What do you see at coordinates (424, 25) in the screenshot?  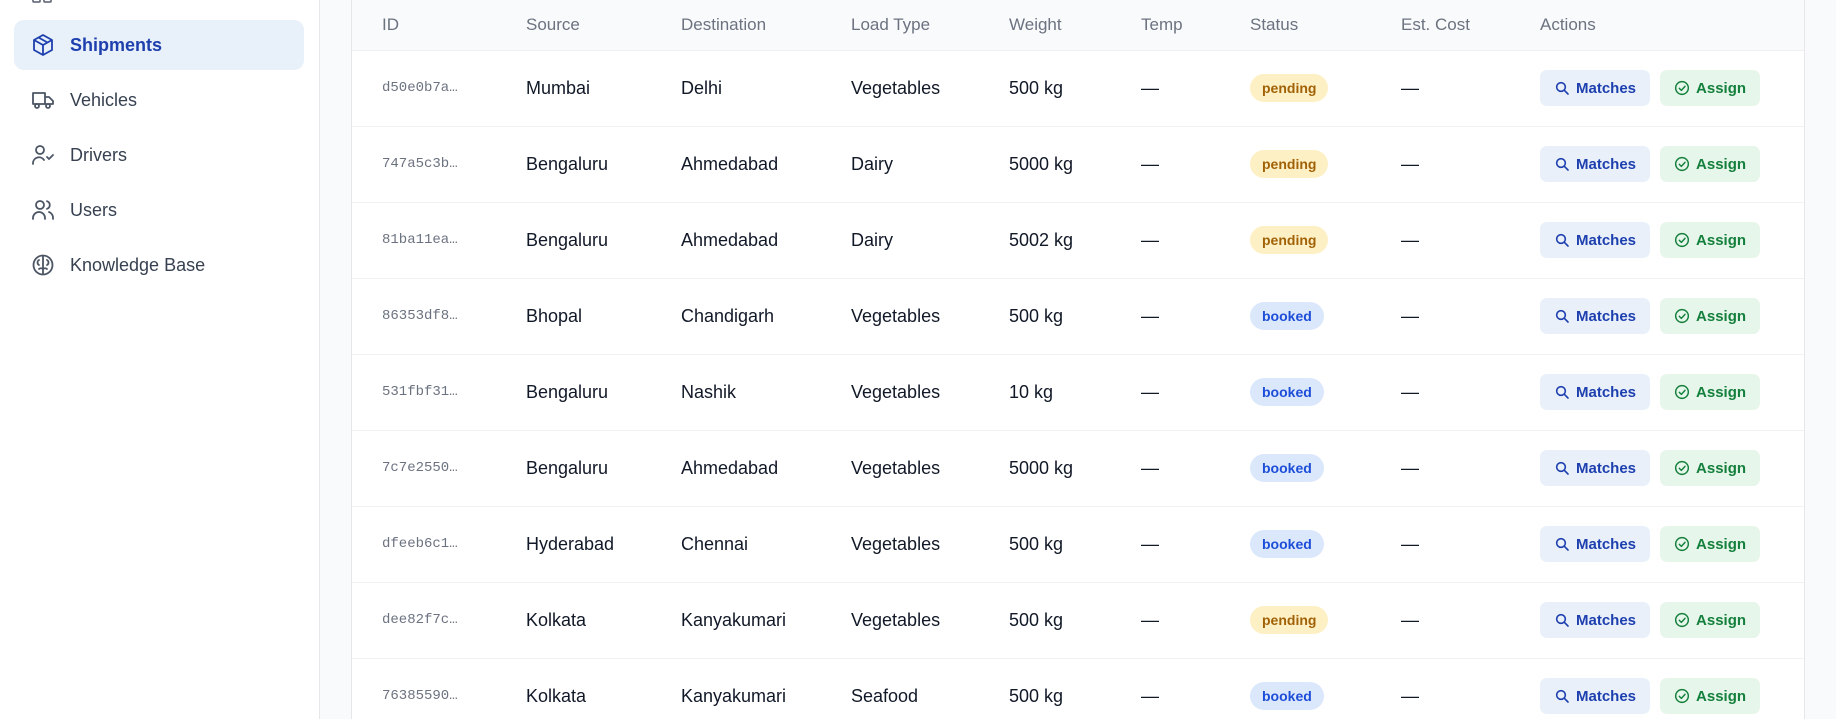 I see `column-header-id: ID` at bounding box center [424, 25].